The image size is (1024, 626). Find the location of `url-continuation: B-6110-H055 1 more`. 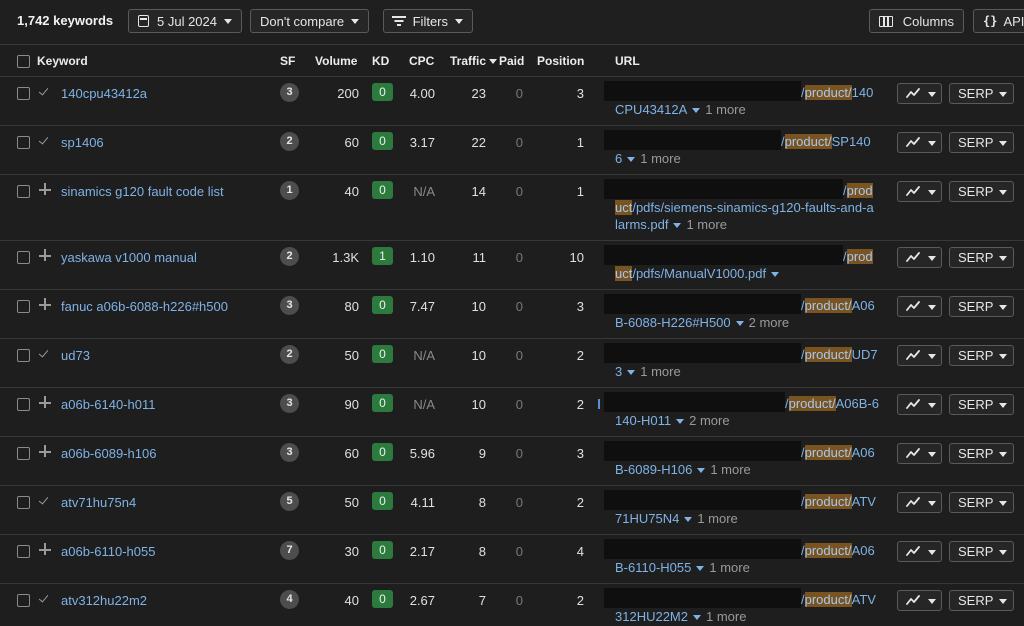

url-continuation: B-6110-H055 1 more is located at coordinates (755, 567).